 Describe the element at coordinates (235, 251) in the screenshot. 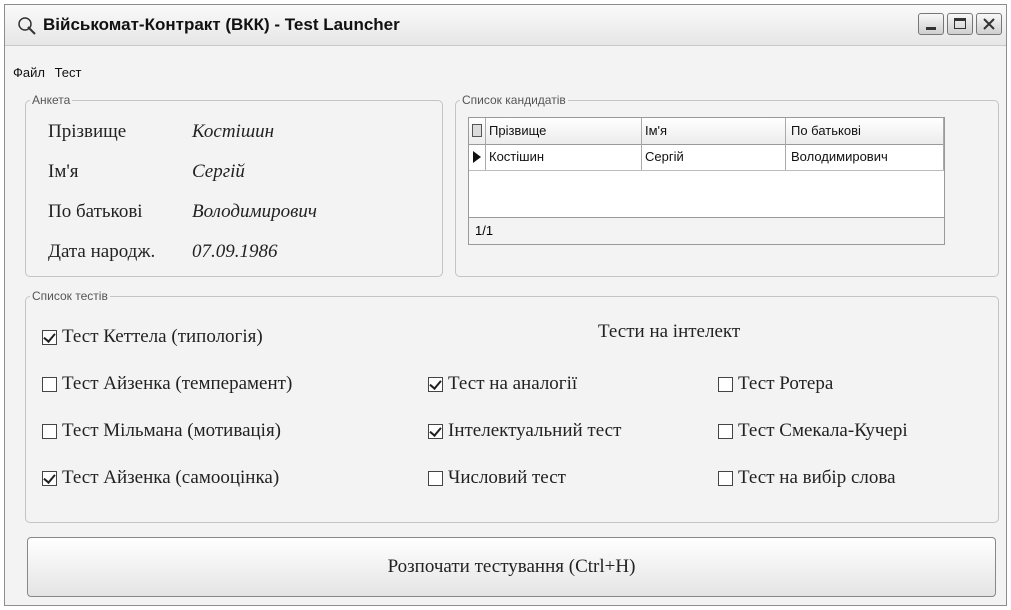

I see `birthdate-value: 07.09.1986` at that location.